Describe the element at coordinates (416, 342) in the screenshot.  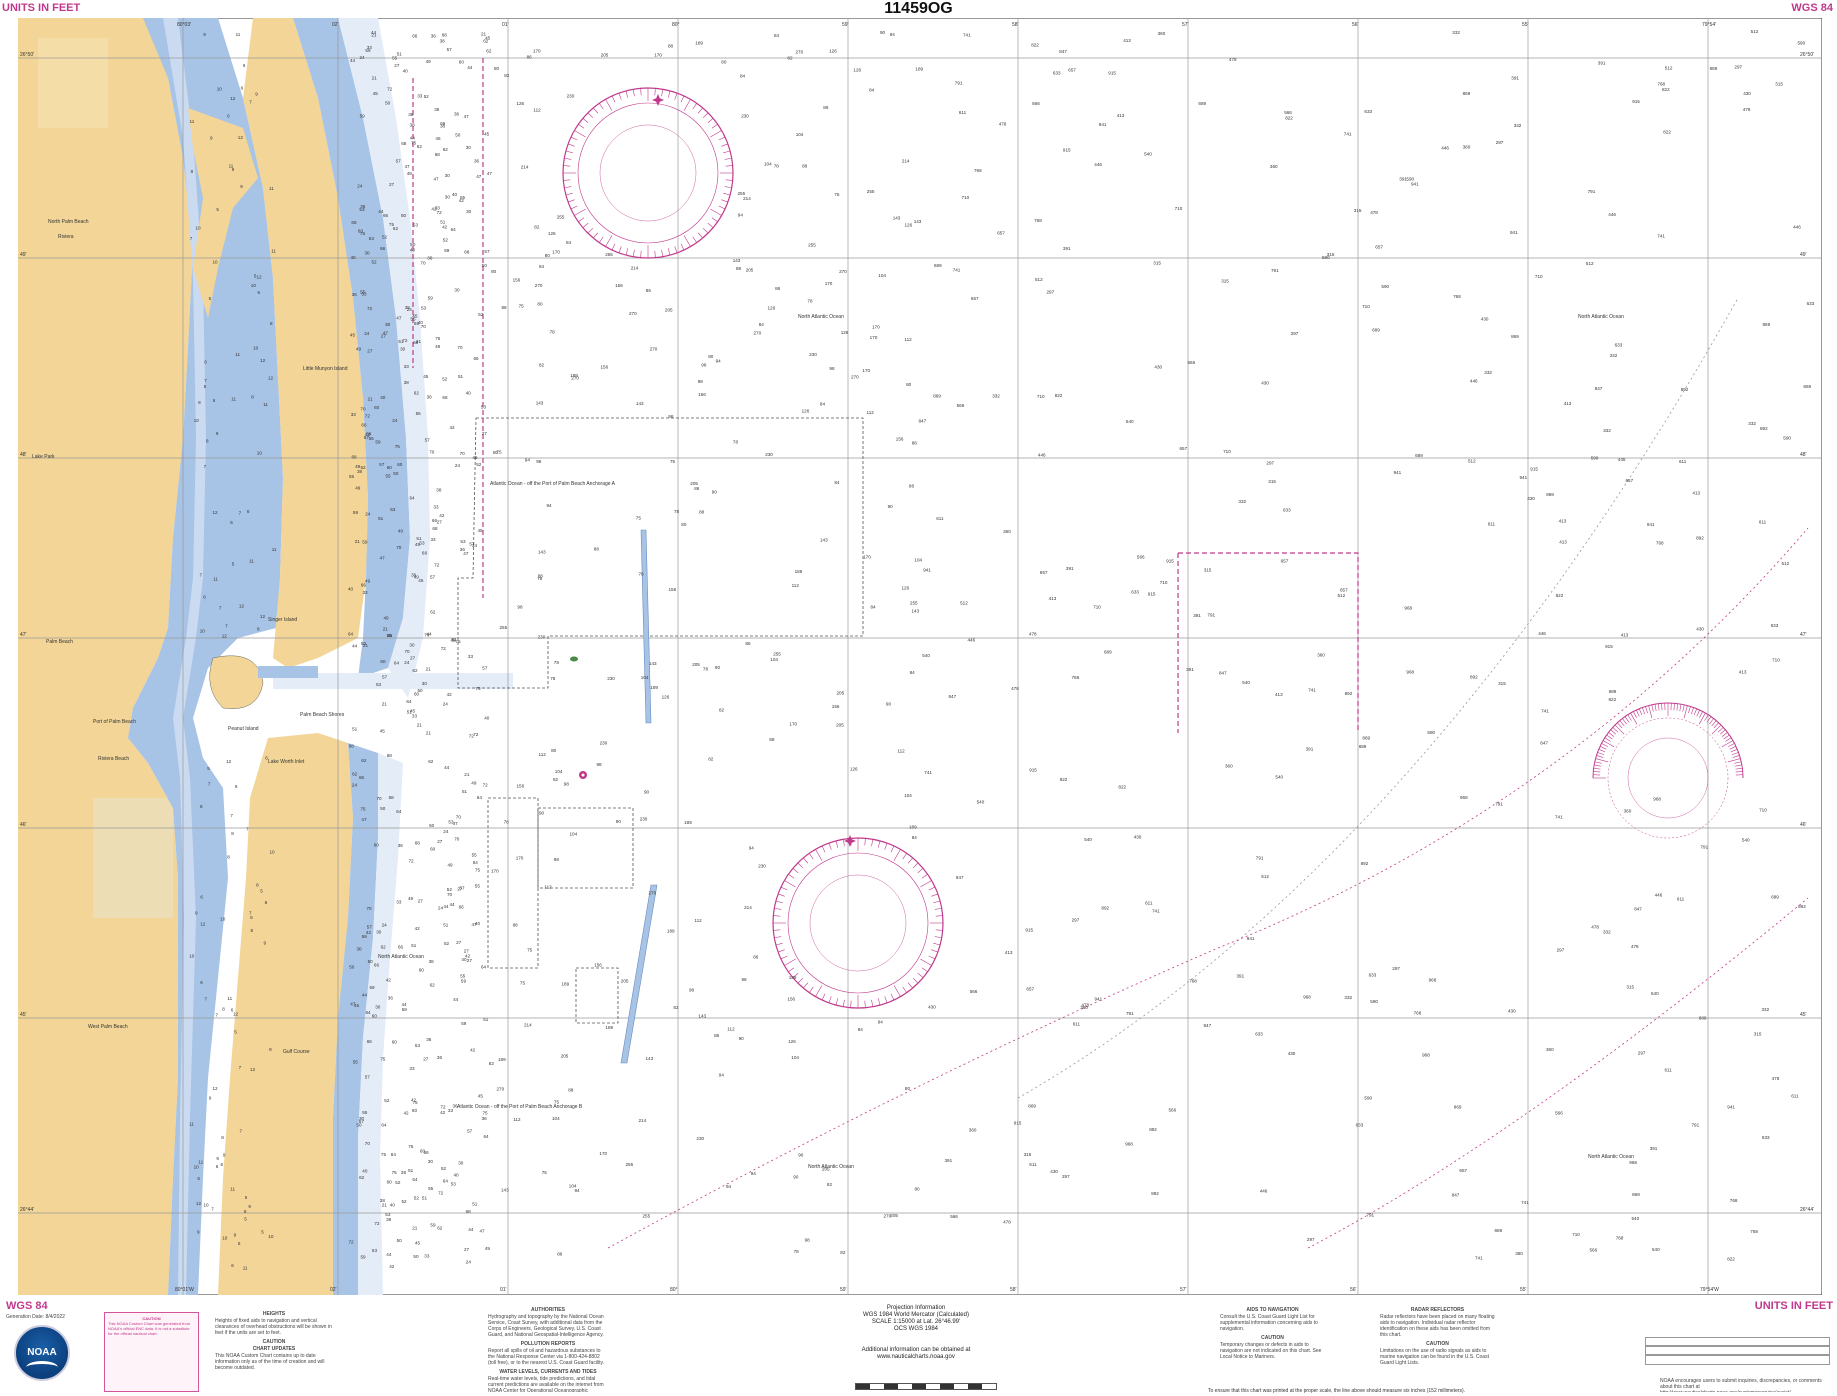
I see `sounding-label: 68` at that location.